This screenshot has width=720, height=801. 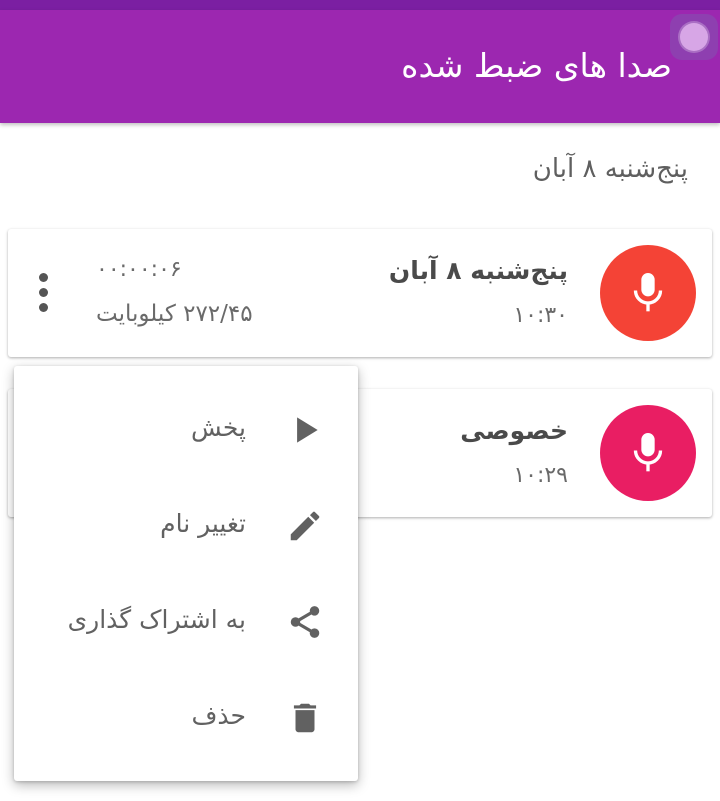 What do you see at coordinates (305, 526) in the screenshot?
I see `pencil-icon` at bounding box center [305, 526].